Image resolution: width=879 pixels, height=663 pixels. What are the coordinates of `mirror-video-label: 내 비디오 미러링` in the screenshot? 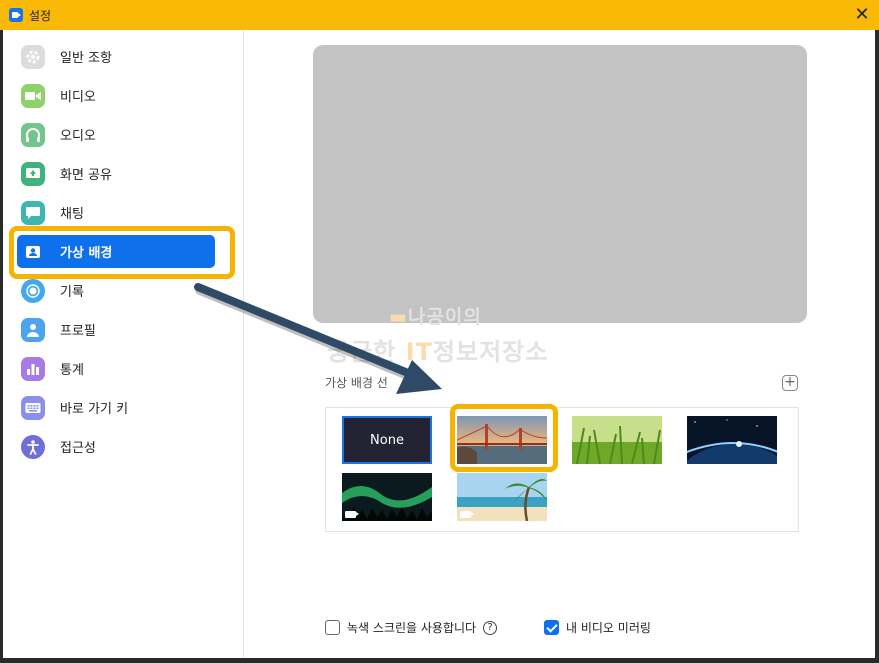 It's located at (608, 628).